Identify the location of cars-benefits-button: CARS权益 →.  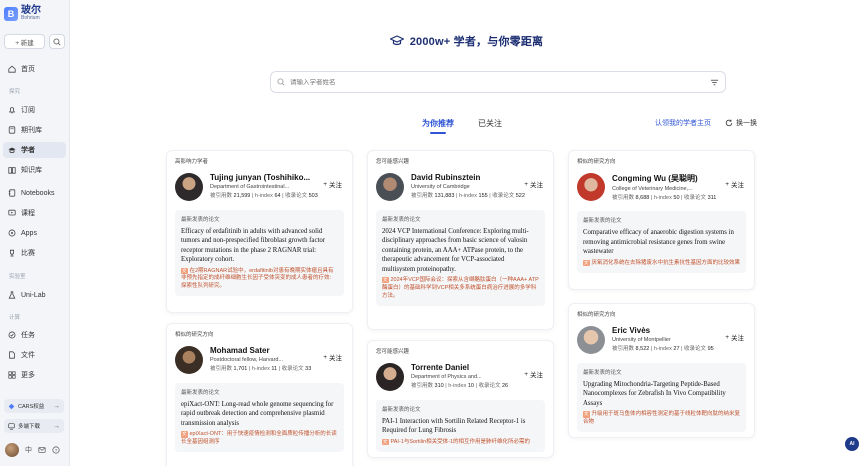
(34, 406).